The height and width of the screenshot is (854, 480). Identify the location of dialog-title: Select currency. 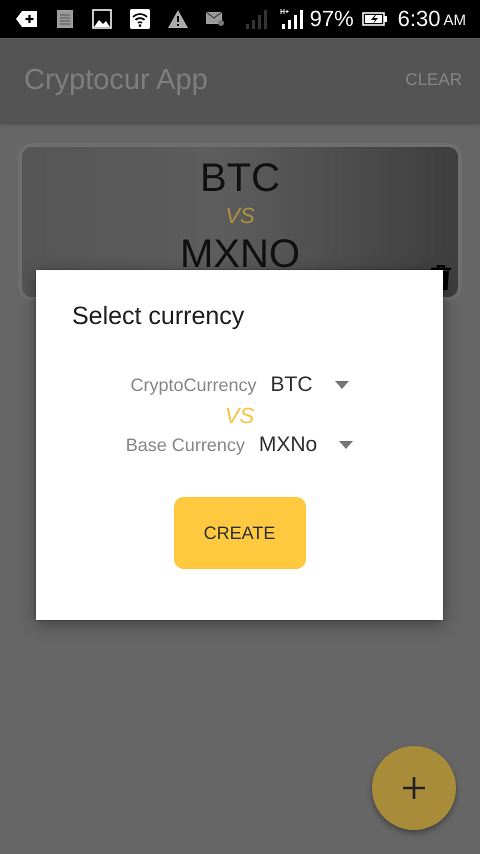
(158, 316).